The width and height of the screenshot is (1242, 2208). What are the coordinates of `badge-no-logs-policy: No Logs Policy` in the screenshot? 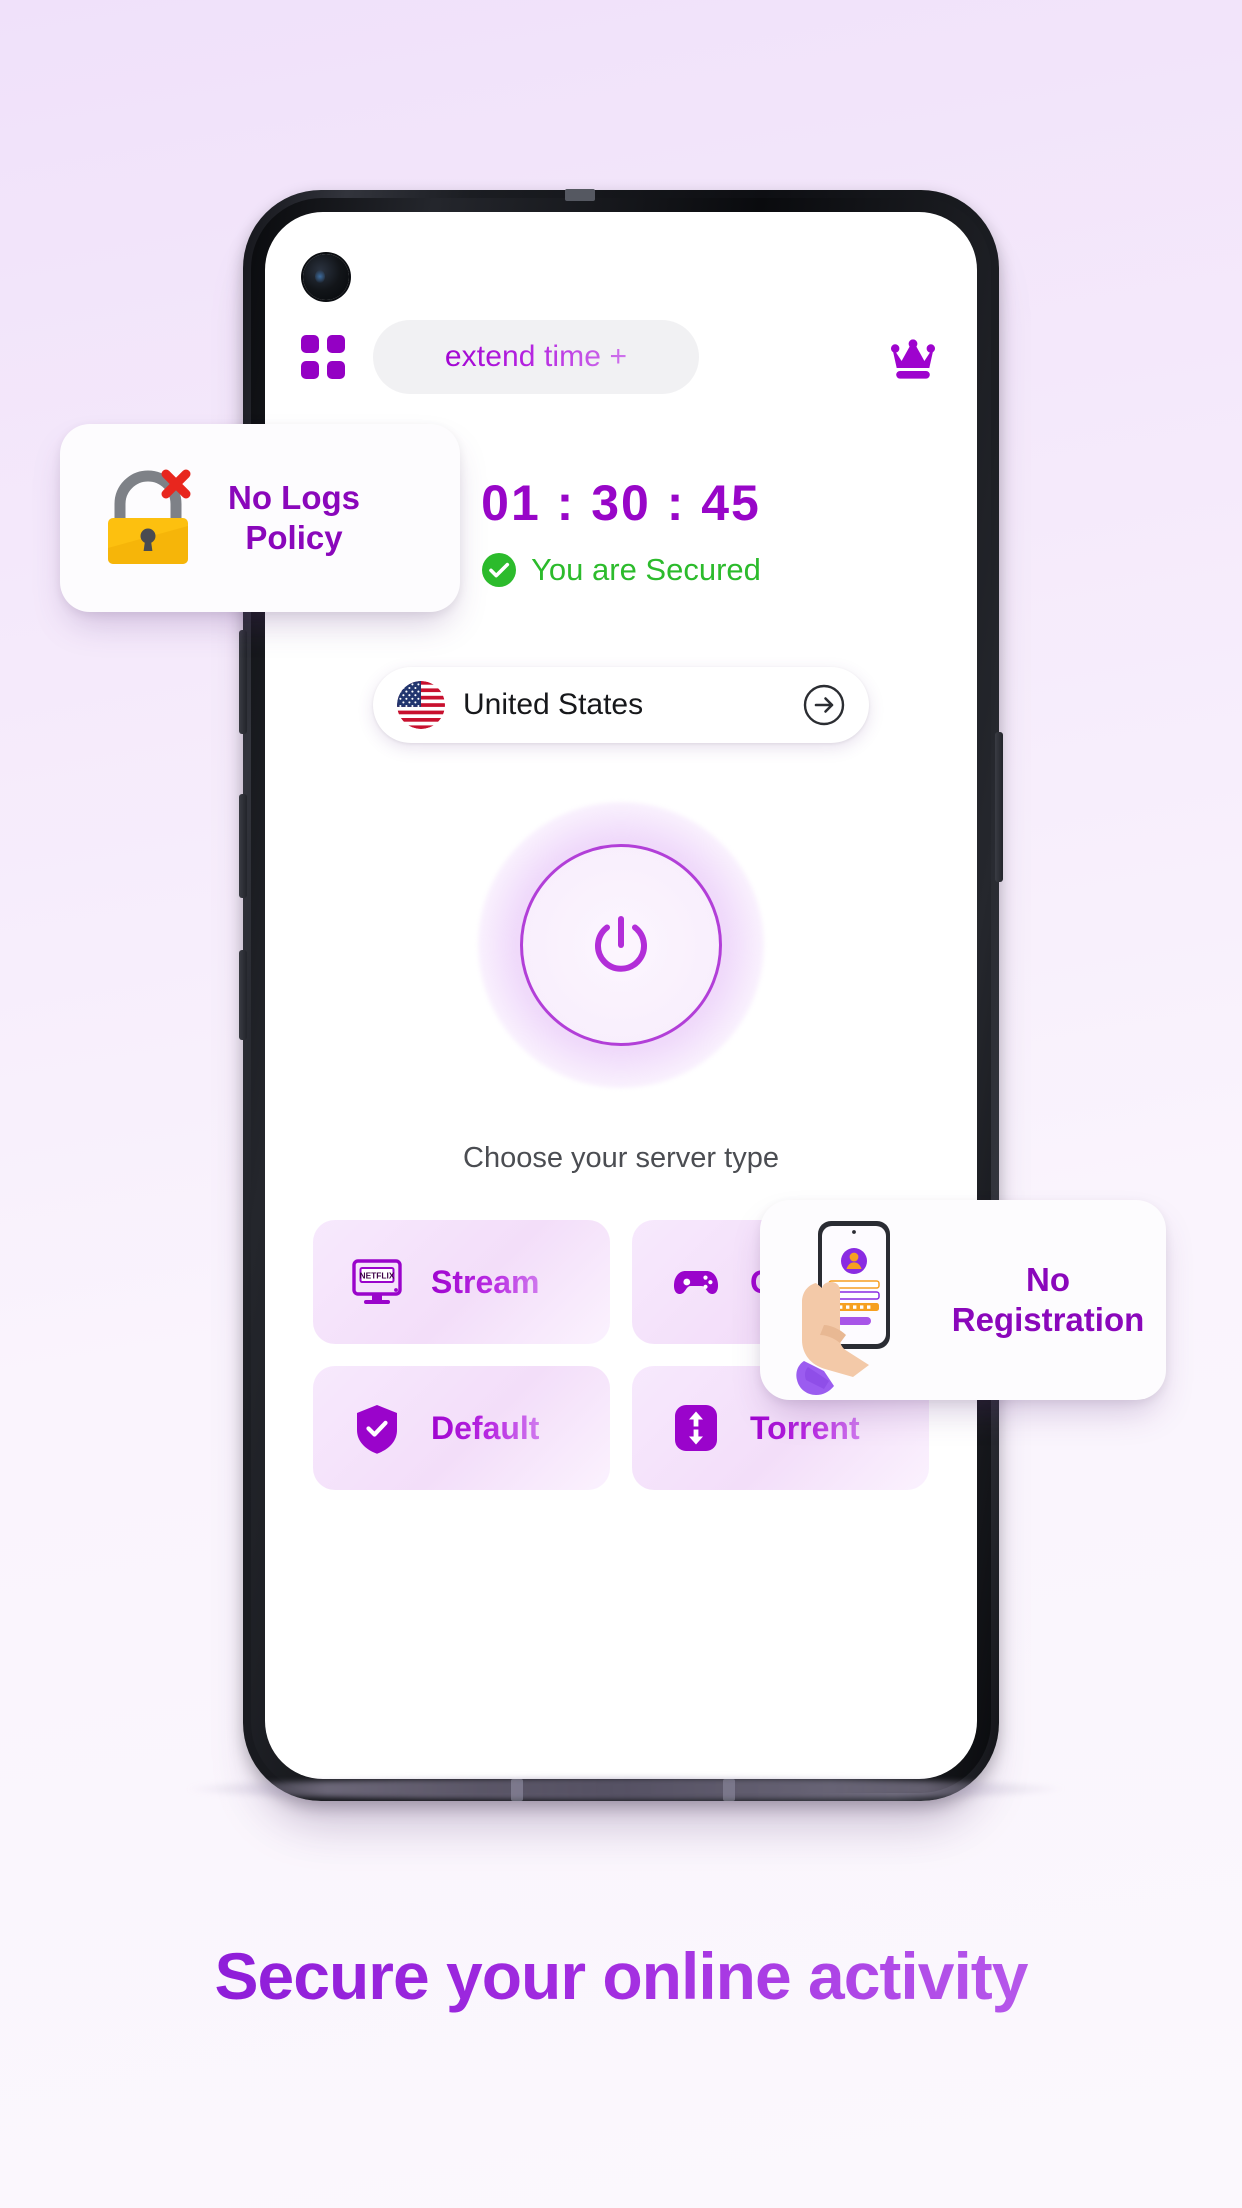 It's located at (260, 518).